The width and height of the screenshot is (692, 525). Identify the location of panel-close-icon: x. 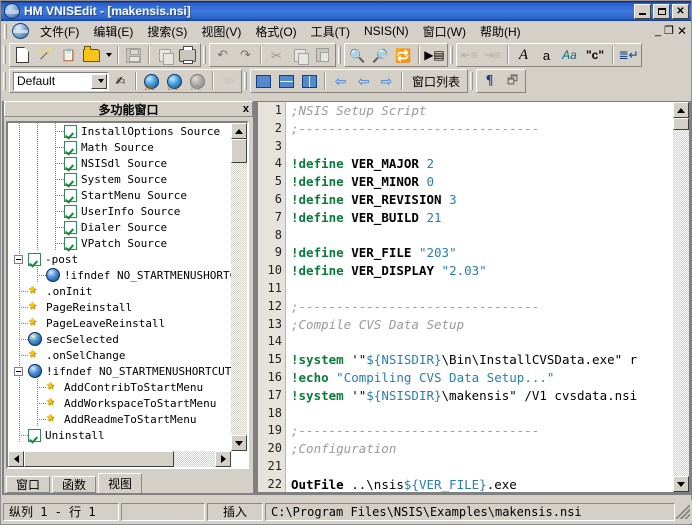
(246, 109).